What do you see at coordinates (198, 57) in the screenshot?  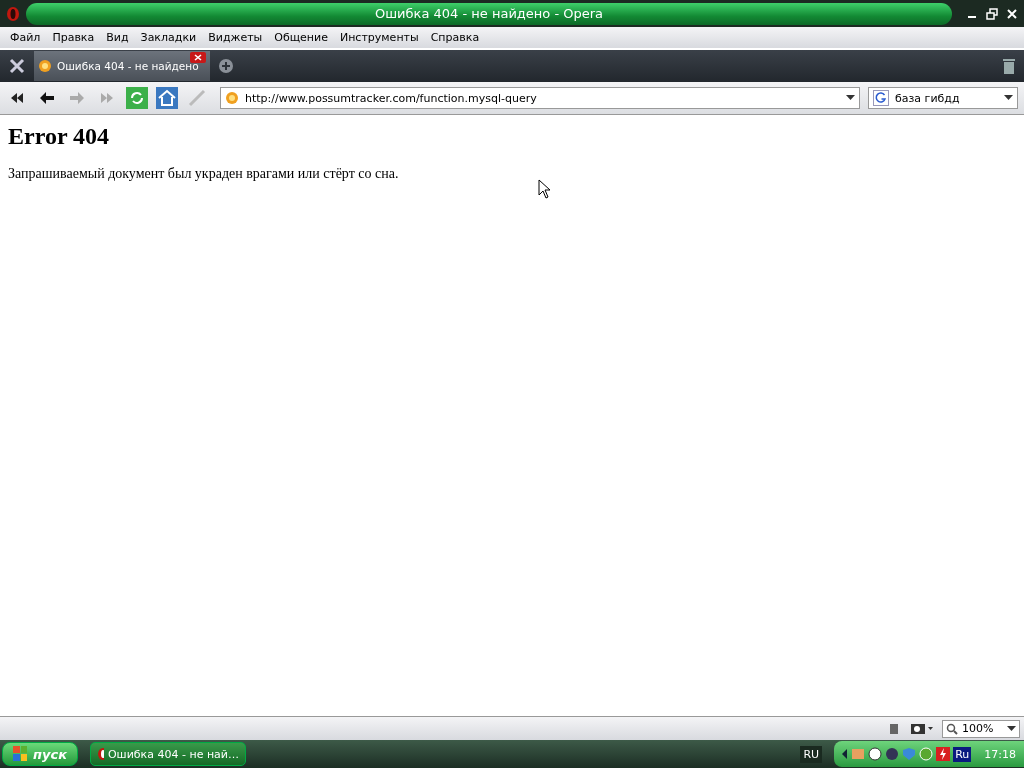 I see `close-tab-icon` at bounding box center [198, 57].